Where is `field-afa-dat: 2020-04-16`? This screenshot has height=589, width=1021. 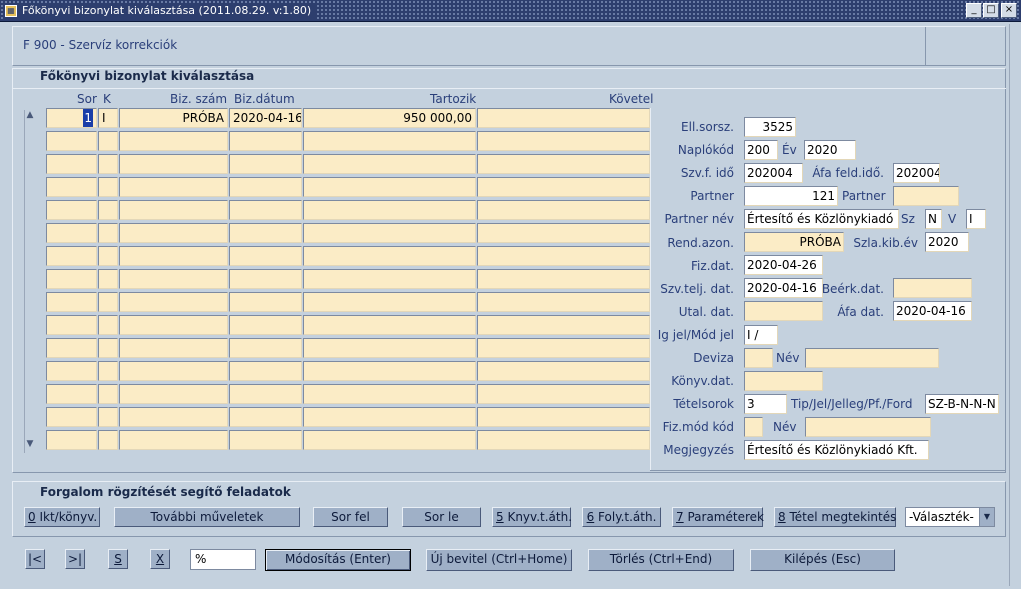
field-afa-dat: 2020-04-16 is located at coordinates (932, 311).